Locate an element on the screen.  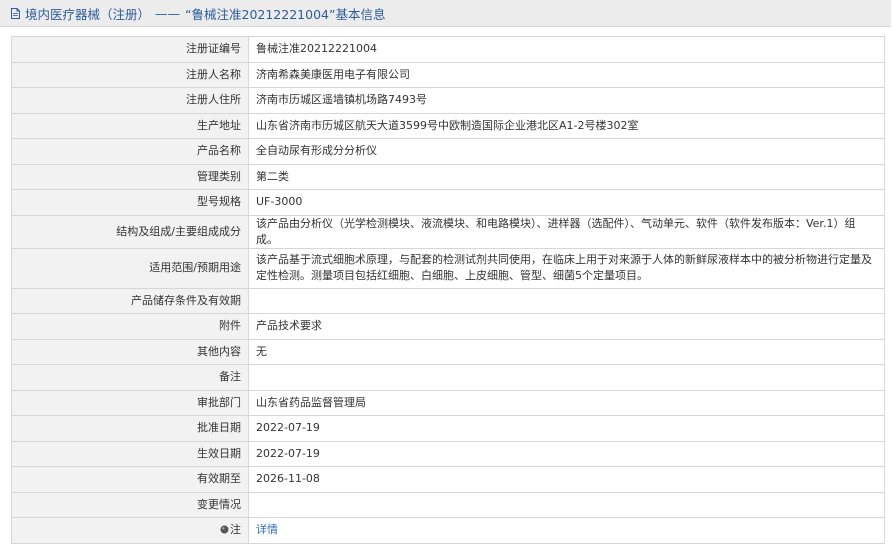
field-label: 注册证编号 is located at coordinates (130, 49).